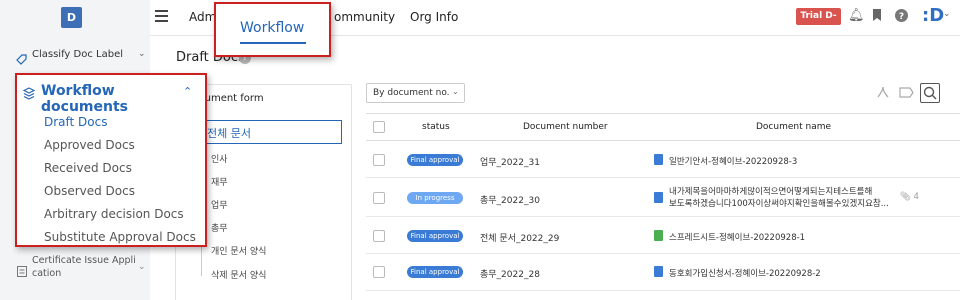  What do you see at coordinates (161, 16) in the screenshot?
I see `menu-hamburger-icon` at bounding box center [161, 16].